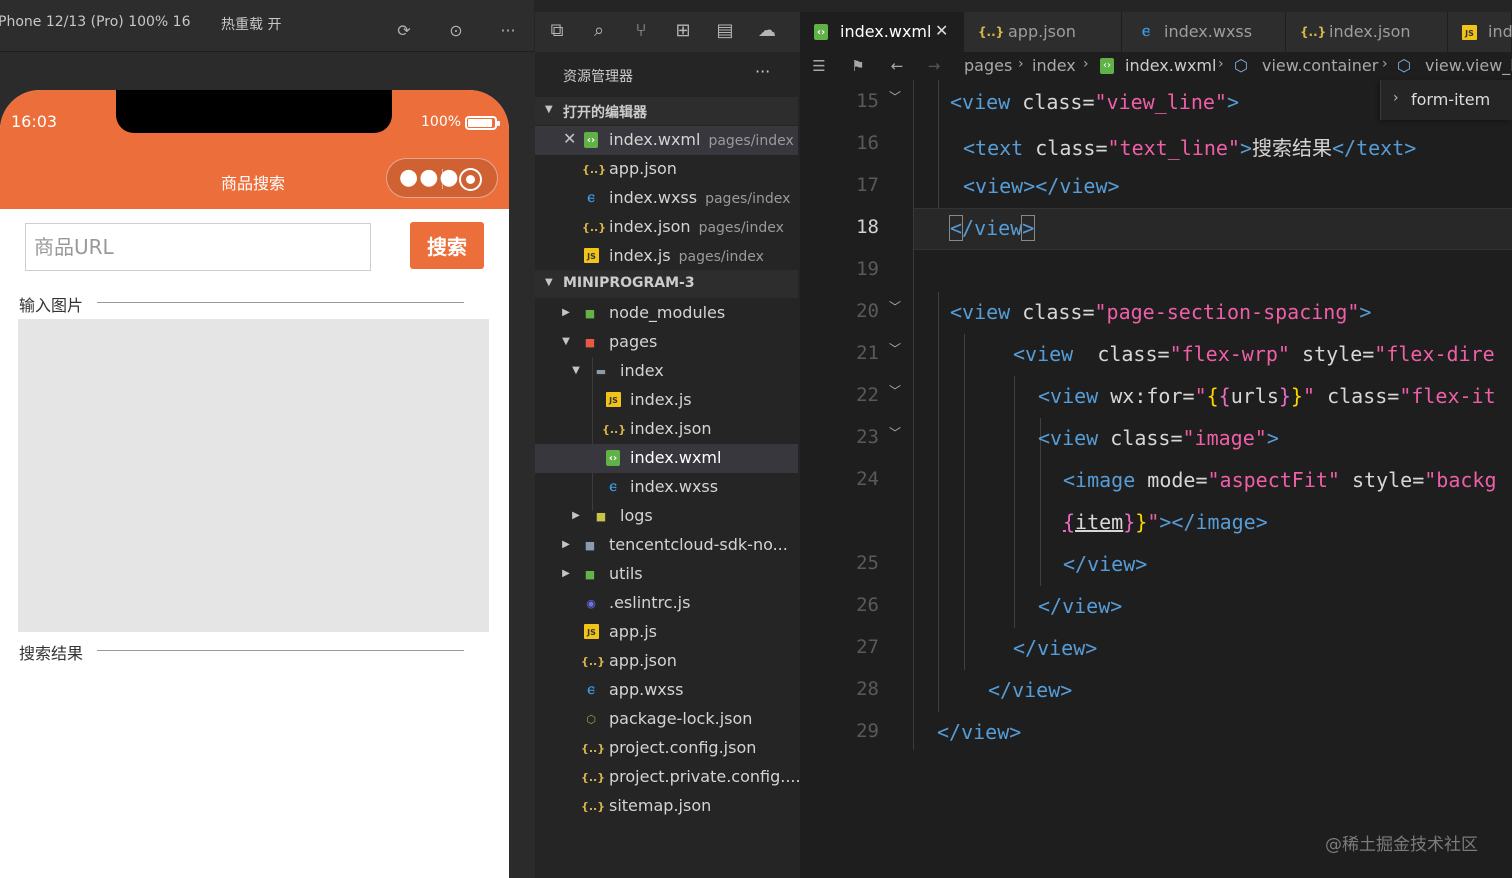 The image size is (1512, 878). Describe the element at coordinates (1021, 64) in the screenshot. I see `chevron-right-icon: ›` at that location.